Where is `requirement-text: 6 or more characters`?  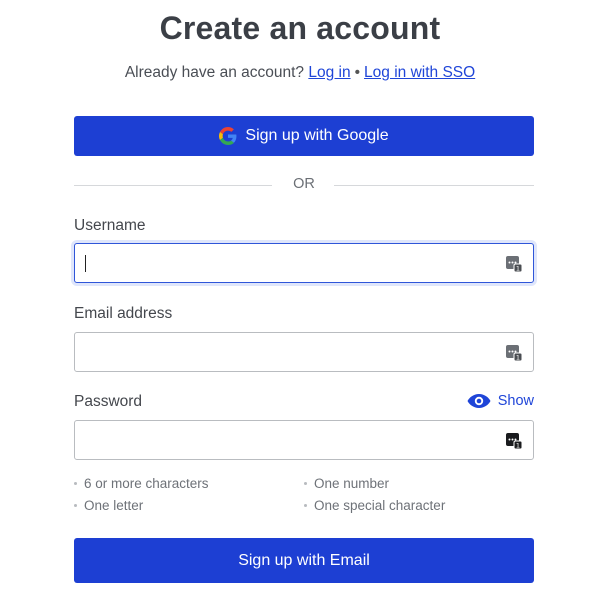 requirement-text: 6 or more characters is located at coordinates (146, 483).